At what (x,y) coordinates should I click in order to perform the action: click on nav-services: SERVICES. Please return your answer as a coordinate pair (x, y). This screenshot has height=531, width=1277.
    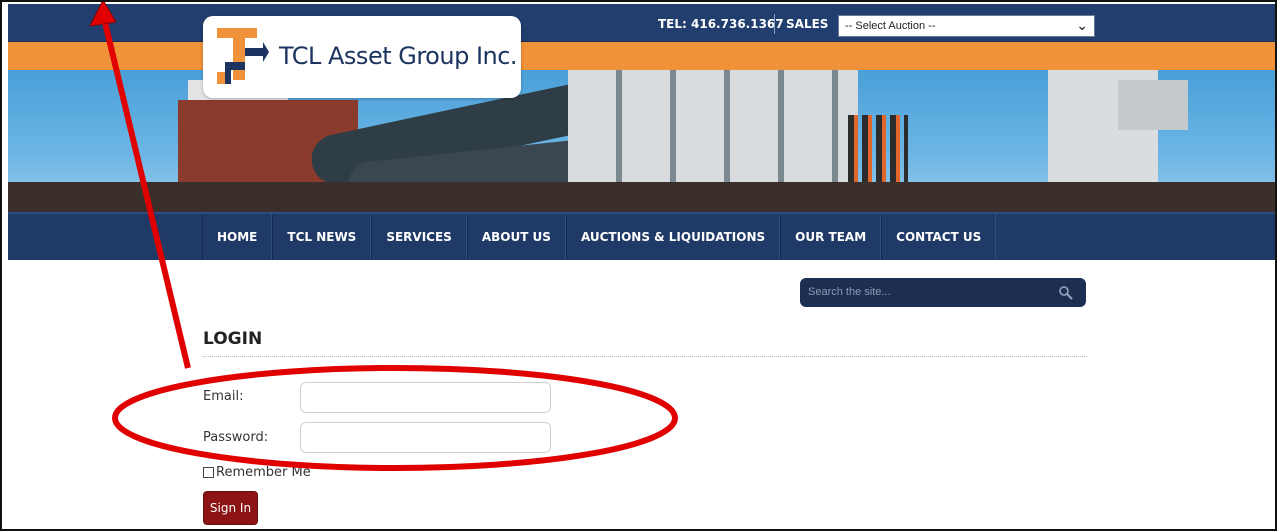
    Looking at the image, I should click on (419, 237).